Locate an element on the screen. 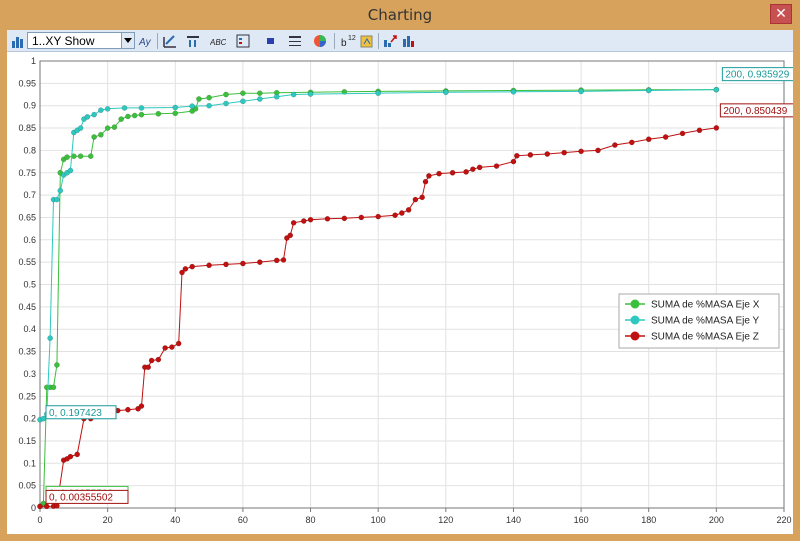  superscript-icon: b 12 is located at coordinates (348, 41).